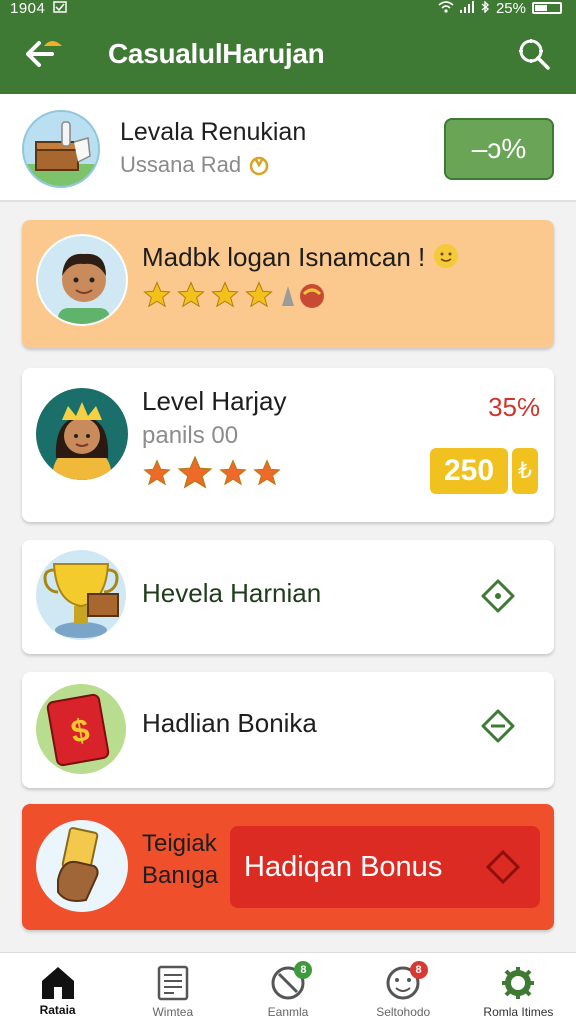 The width and height of the screenshot is (576, 1024). I want to click on search-button, so click(534, 54).